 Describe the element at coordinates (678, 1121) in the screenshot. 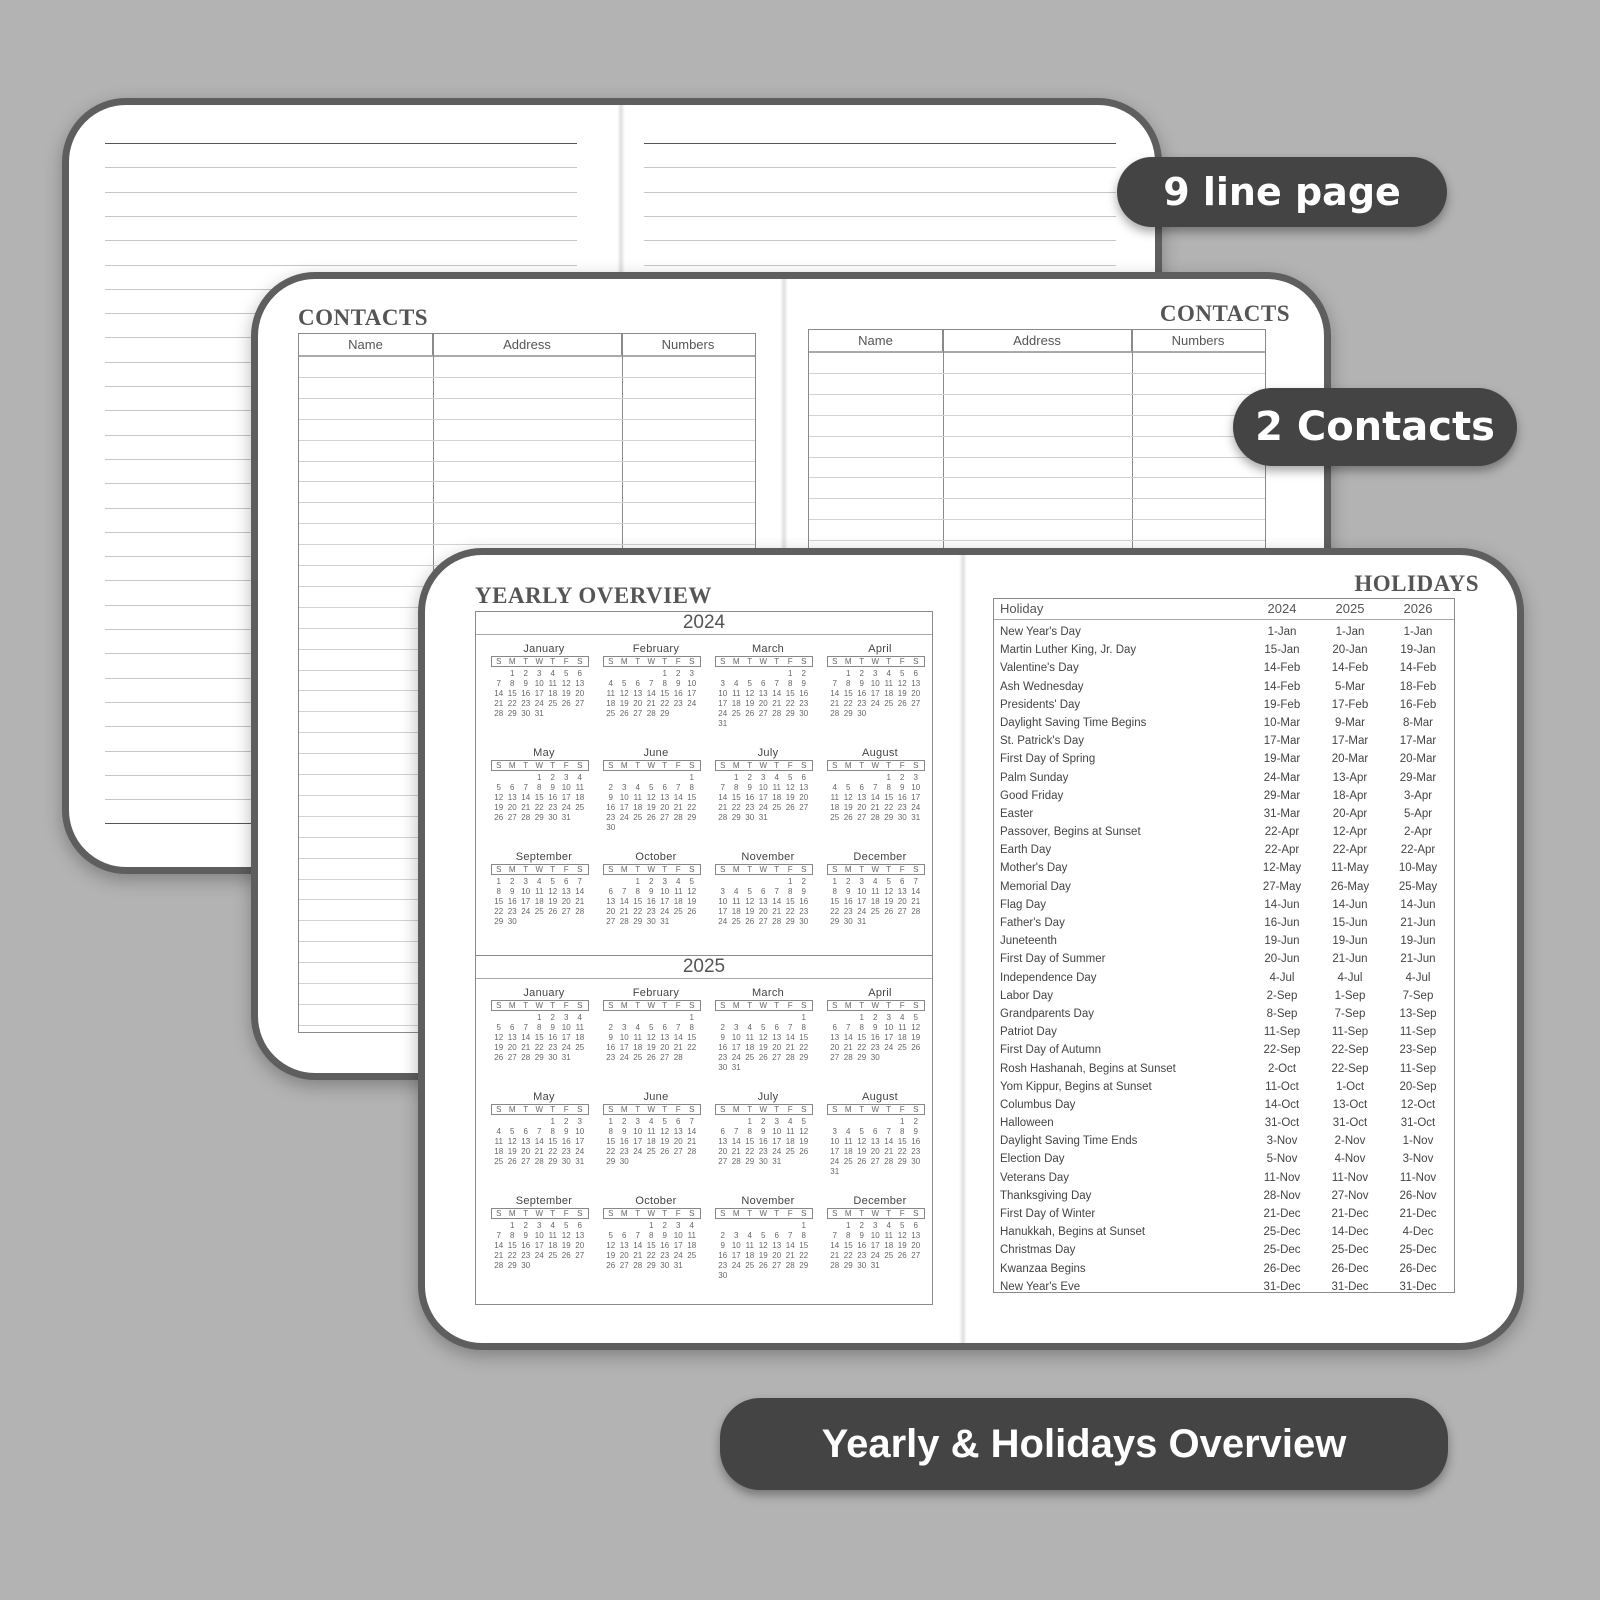

I see `day-number: 6` at that location.